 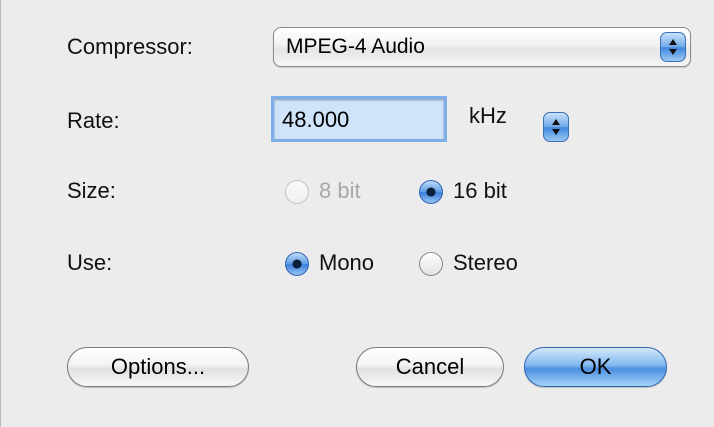 What do you see at coordinates (595, 367) in the screenshot?
I see `ok-button: OK` at bounding box center [595, 367].